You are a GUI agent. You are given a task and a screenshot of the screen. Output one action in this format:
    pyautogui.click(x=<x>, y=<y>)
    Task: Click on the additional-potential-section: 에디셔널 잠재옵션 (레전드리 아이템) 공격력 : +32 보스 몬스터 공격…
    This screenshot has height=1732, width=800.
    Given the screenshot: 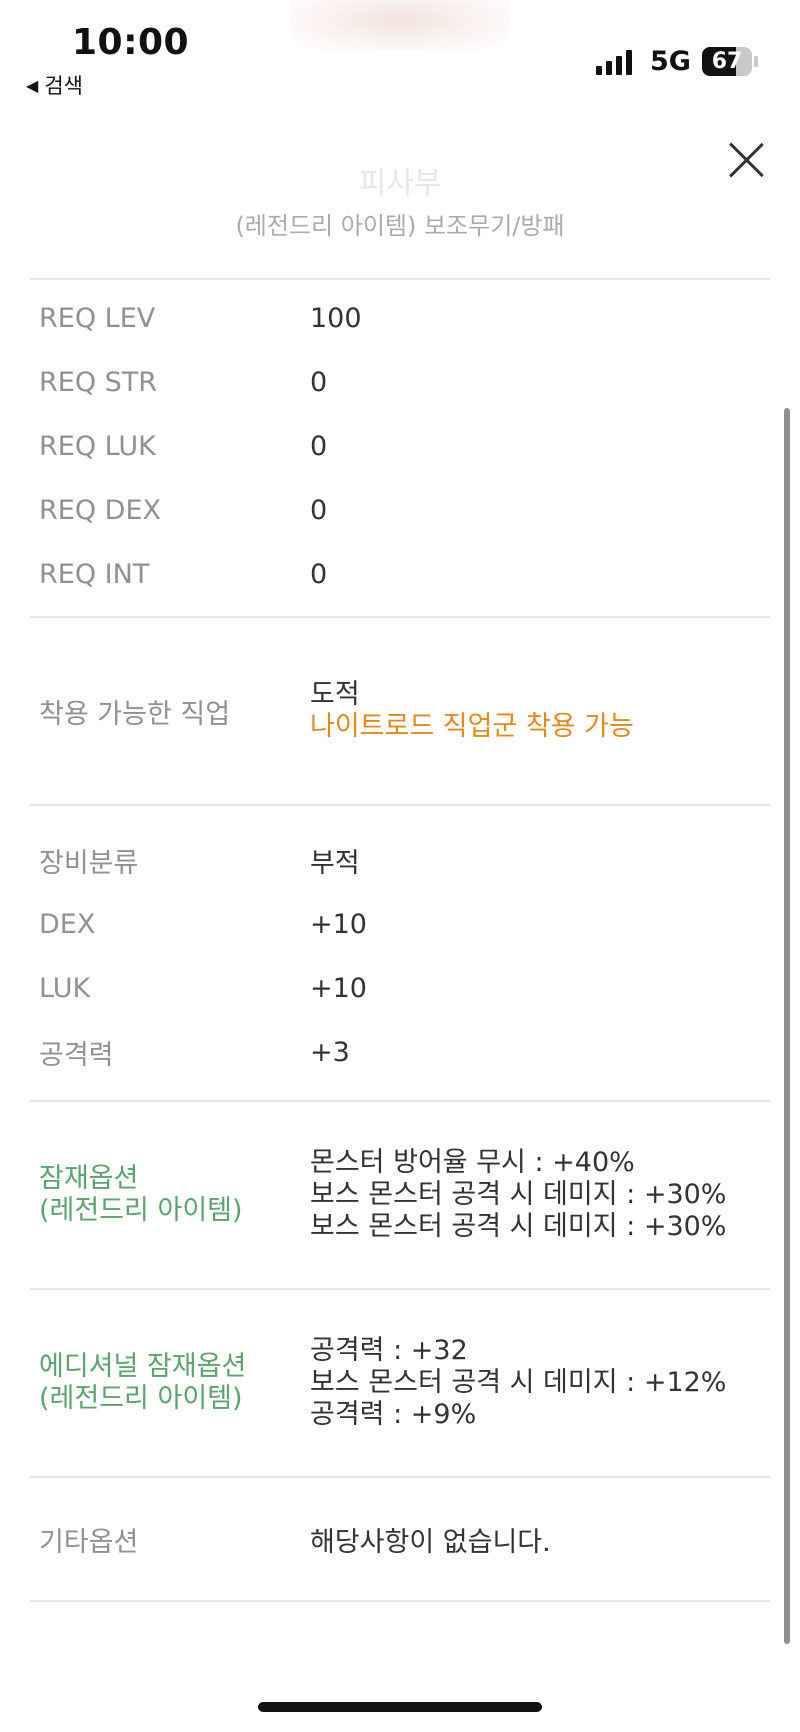 What is the action you would take?
    pyautogui.click(x=400, y=1383)
    